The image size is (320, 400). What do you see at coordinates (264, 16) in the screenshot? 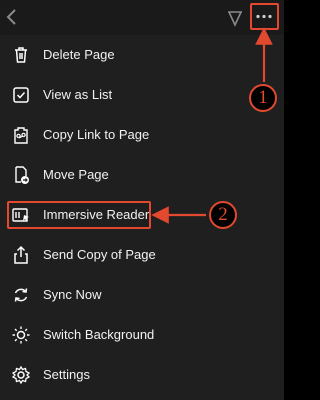
I see `highlight-more-button` at bounding box center [264, 16].